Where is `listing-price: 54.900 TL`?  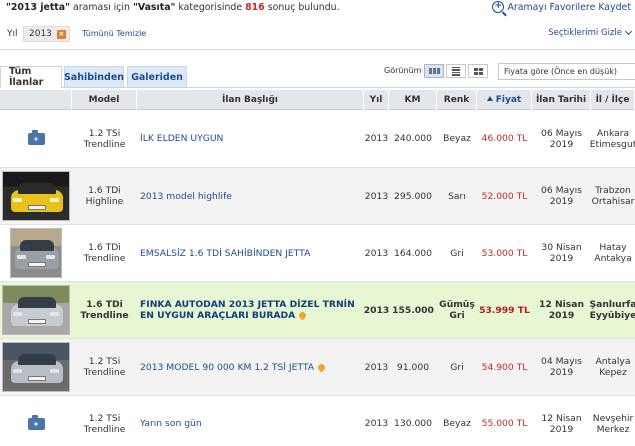
listing-price: 54.900 TL is located at coordinates (504, 367).